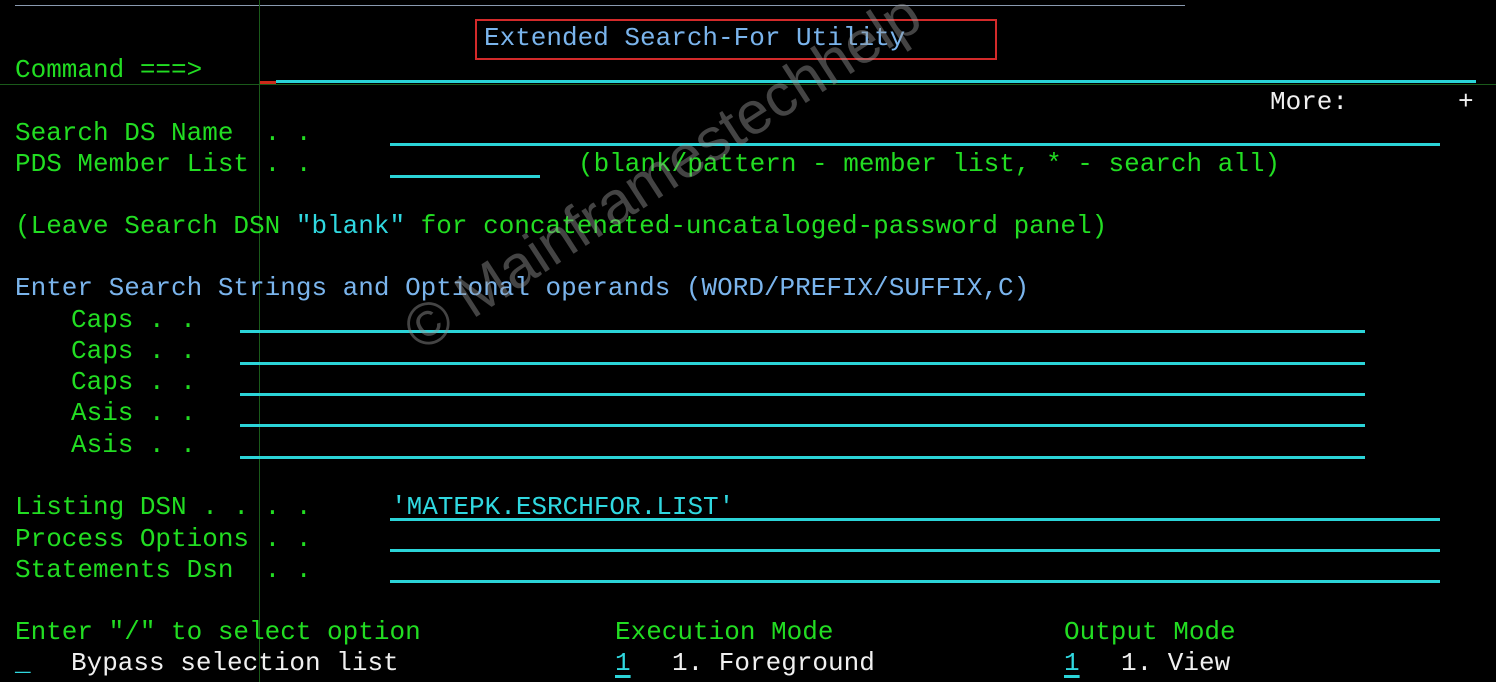  What do you see at coordinates (915, 581) in the screenshot?
I see `statements-dsn-input` at bounding box center [915, 581].